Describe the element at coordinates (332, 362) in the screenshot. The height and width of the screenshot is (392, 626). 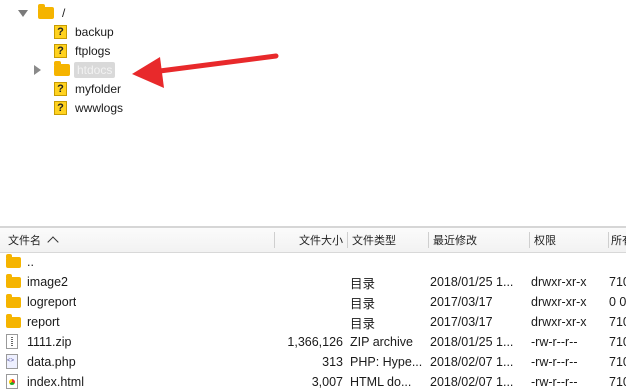
I see `file-size: 313` at that location.